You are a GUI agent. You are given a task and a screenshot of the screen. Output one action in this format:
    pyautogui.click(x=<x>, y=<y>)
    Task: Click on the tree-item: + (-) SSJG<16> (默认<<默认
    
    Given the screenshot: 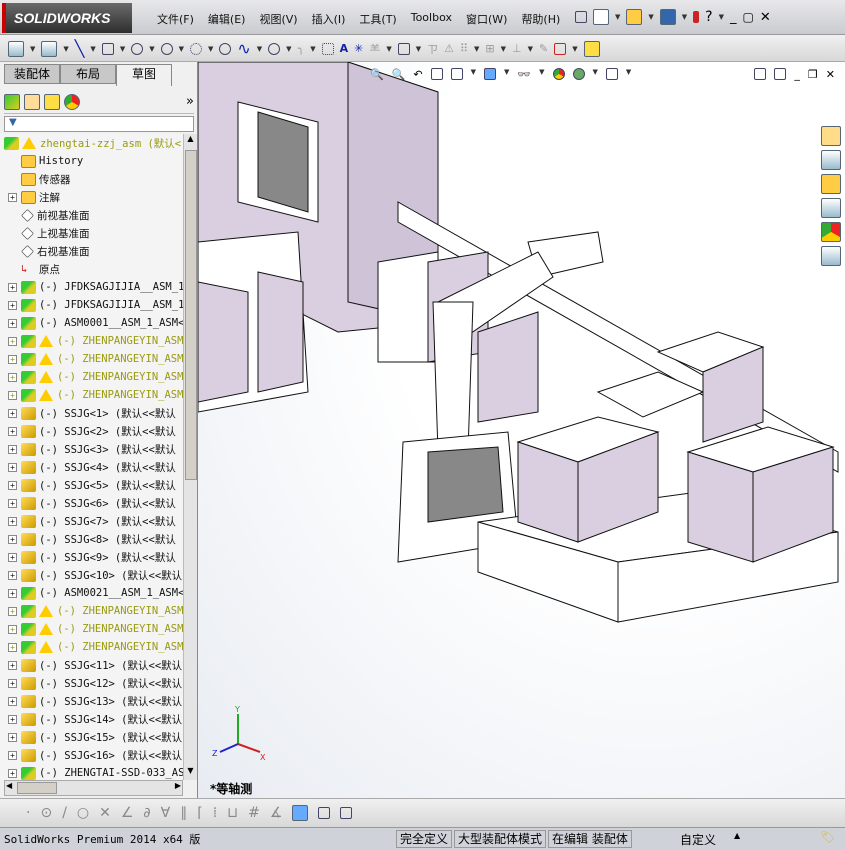 What is the action you would take?
    pyautogui.click(x=91, y=755)
    